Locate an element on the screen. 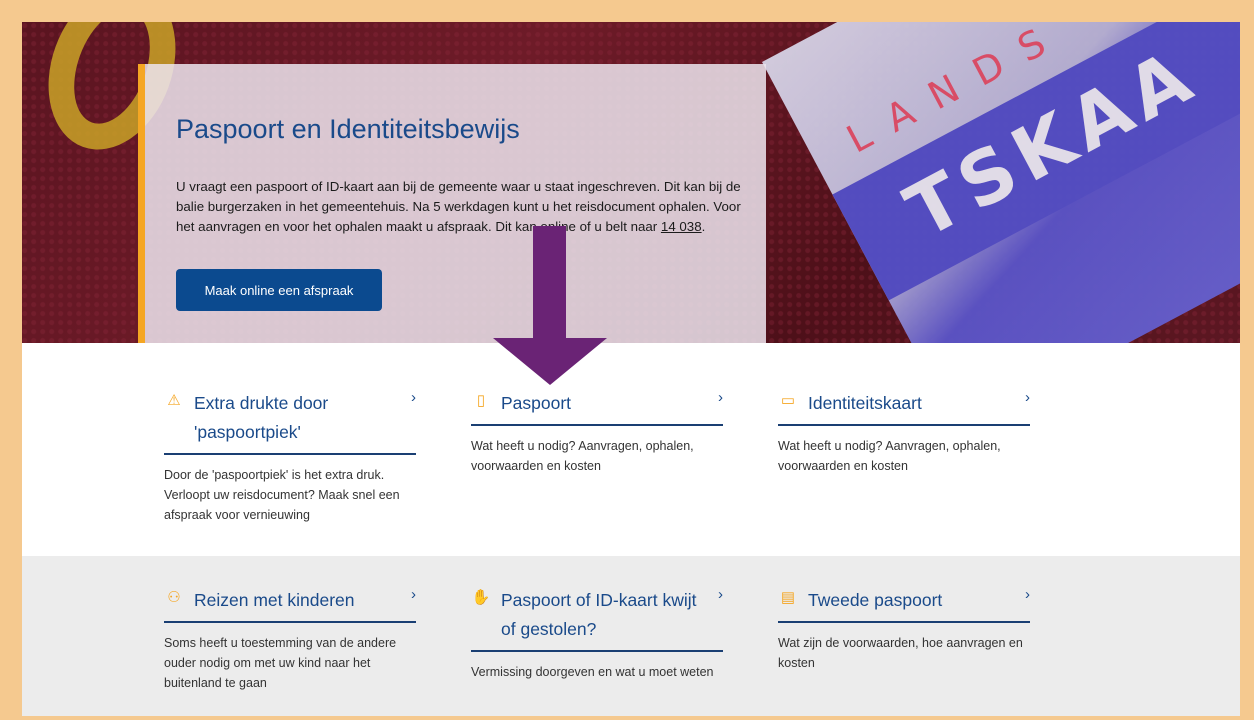 Image resolution: width=1254 pixels, height=720 pixels. tile-header: ▤ Tweede paspoort › is located at coordinates (904, 604).